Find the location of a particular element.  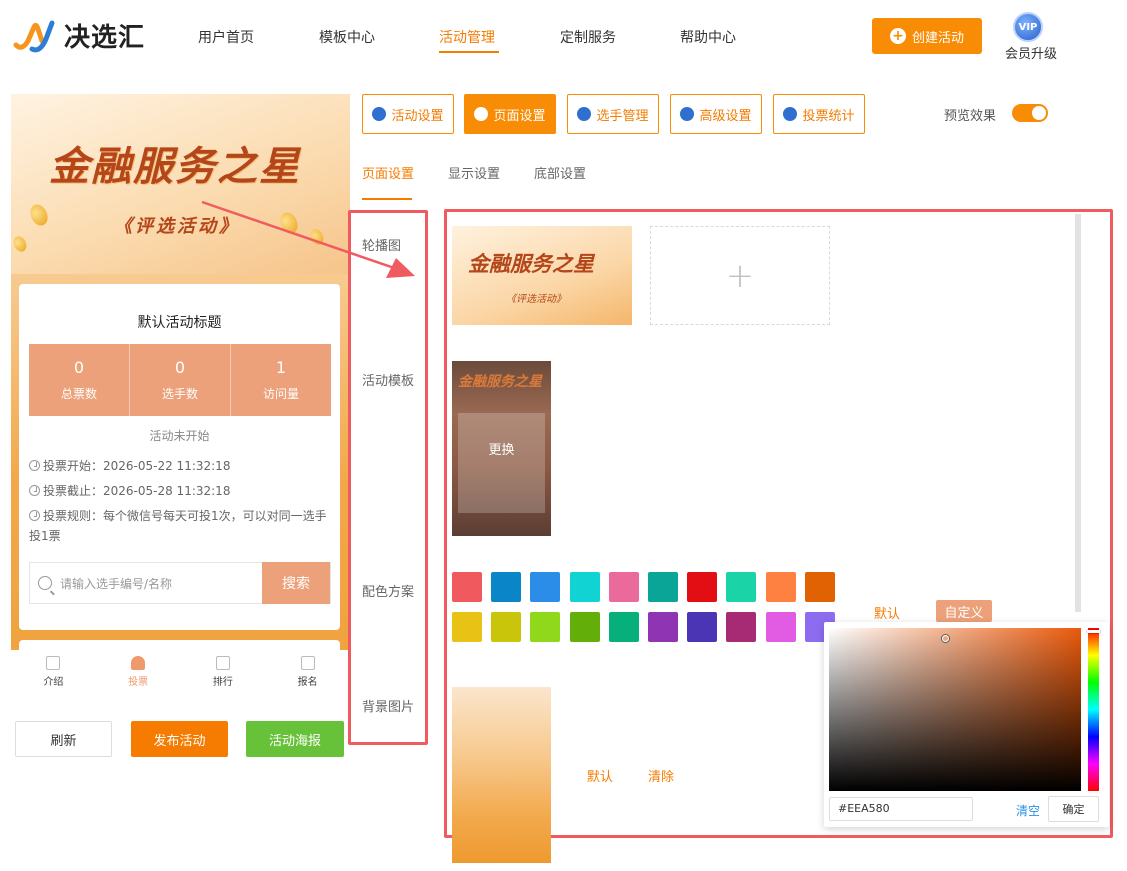

color-picker-popup: #EEA580 清空 确定 is located at coordinates (966, 724).